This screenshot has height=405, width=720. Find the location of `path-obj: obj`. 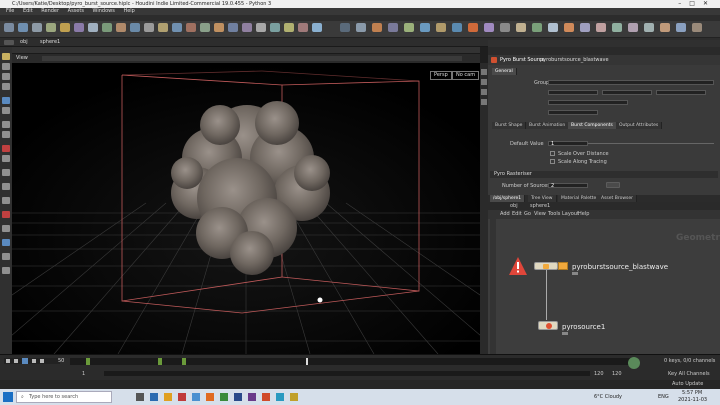

path-obj: obj is located at coordinates (24, 42).